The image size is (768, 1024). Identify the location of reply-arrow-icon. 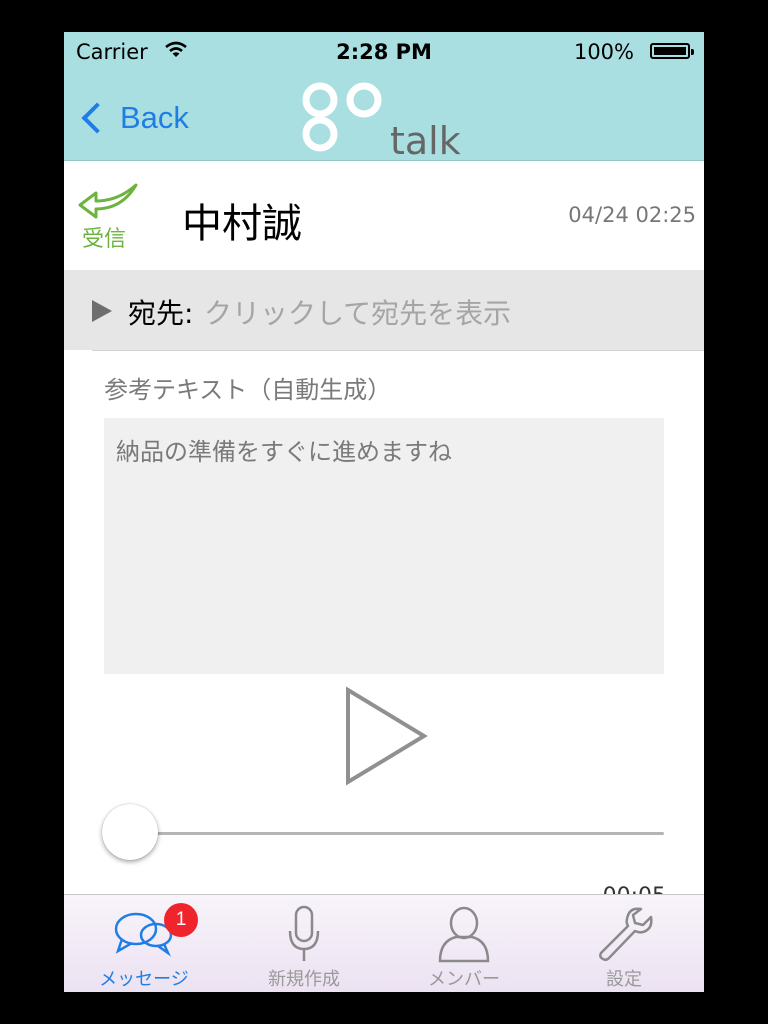
(108, 201).